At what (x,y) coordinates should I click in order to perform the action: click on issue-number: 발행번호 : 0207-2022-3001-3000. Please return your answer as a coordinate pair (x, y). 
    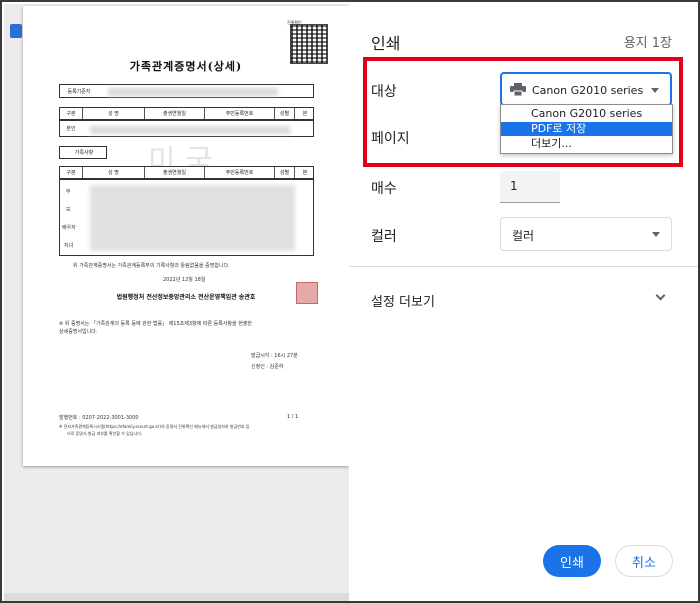
    Looking at the image, I should click on (99, 418).